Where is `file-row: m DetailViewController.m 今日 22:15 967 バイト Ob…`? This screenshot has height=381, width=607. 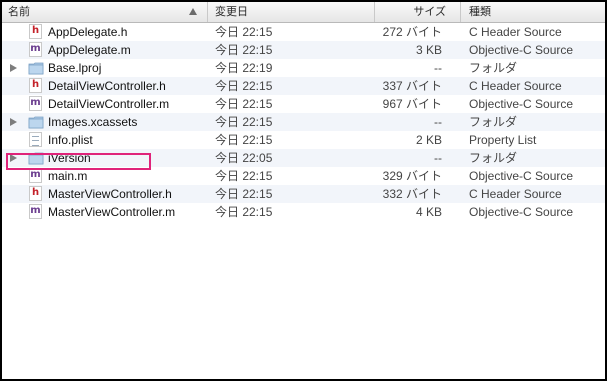 file-row: m DetailViewController.m 今日 22:15 967 バイト Ob… is located at coordinates (303, 104).